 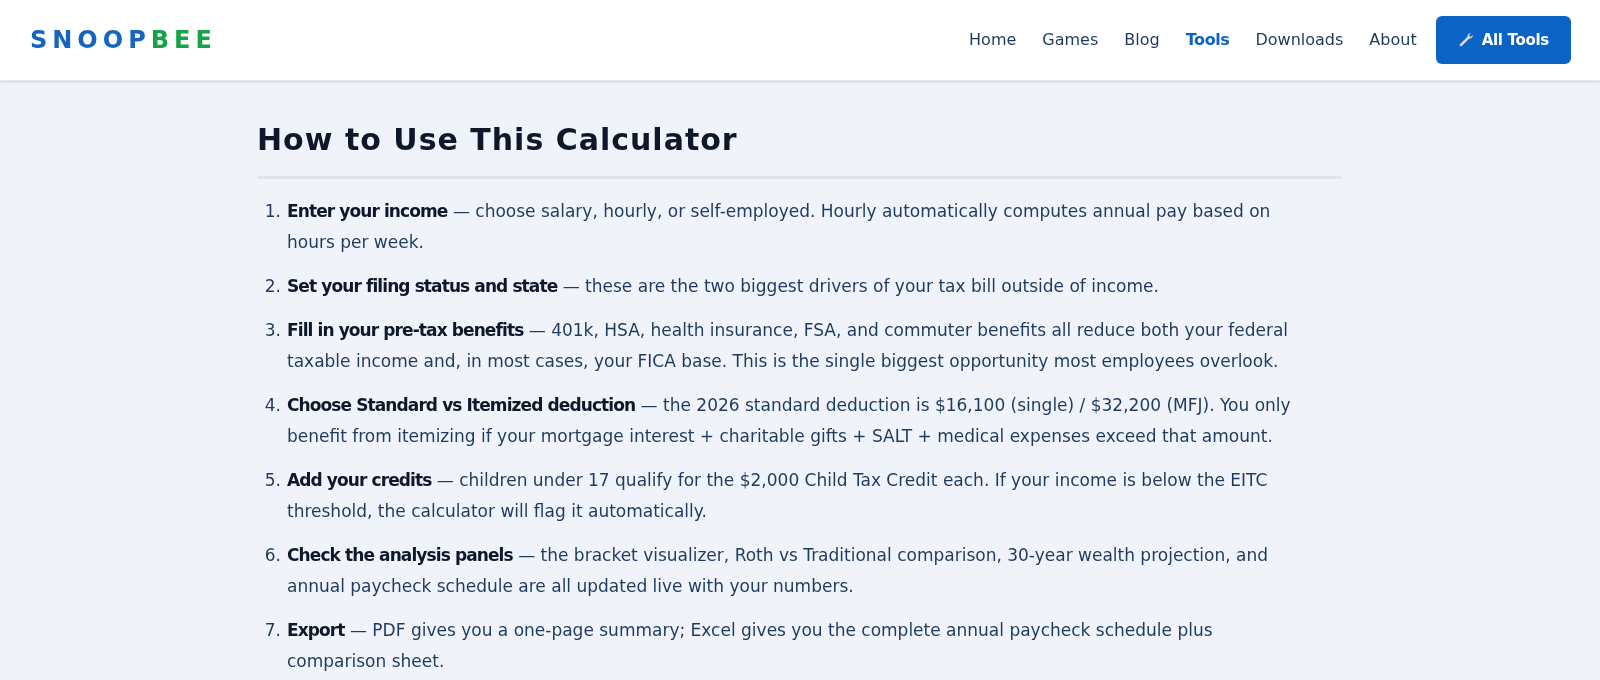 I want to click on nav-link: Home, so click(x=993, y=40).